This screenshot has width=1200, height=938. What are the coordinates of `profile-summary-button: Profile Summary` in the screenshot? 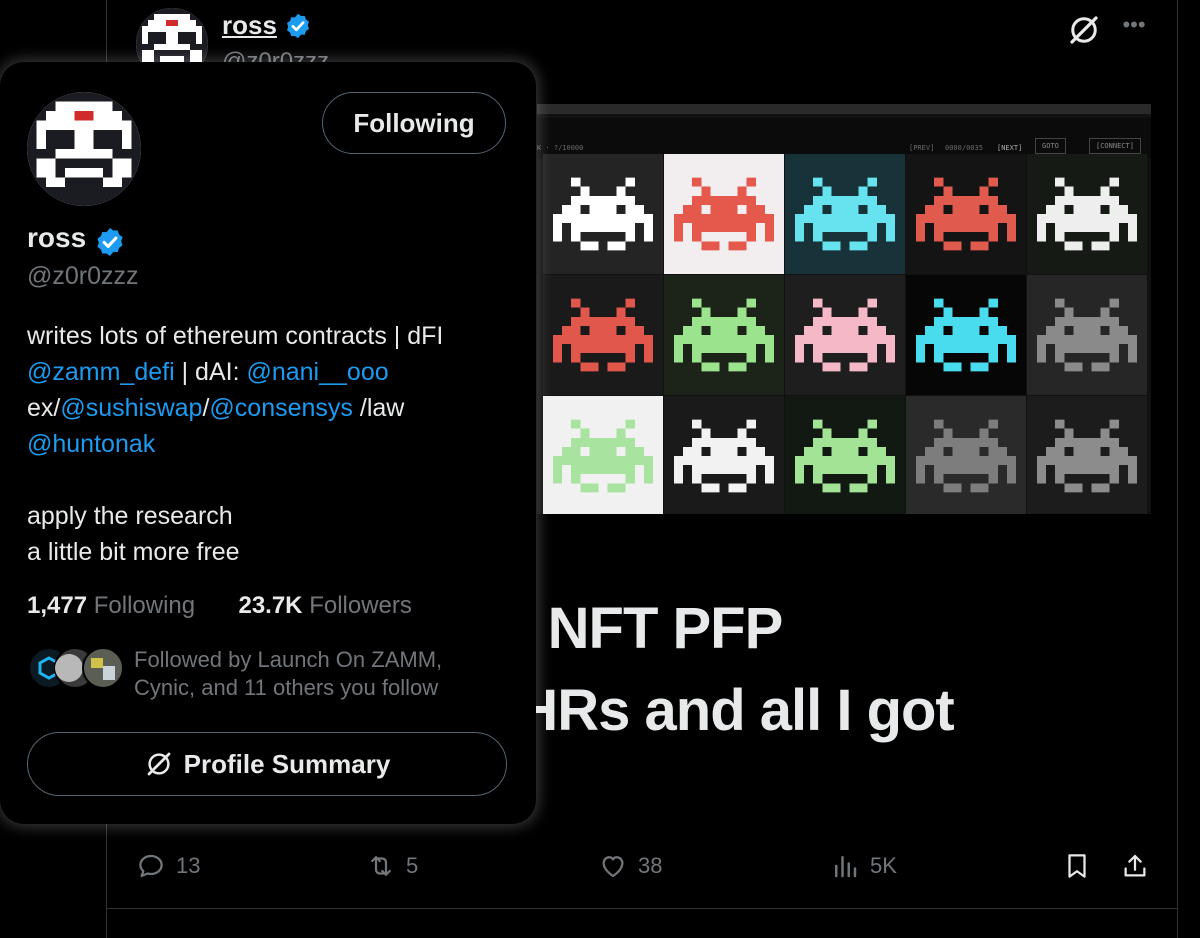 It's located at (267, 764).